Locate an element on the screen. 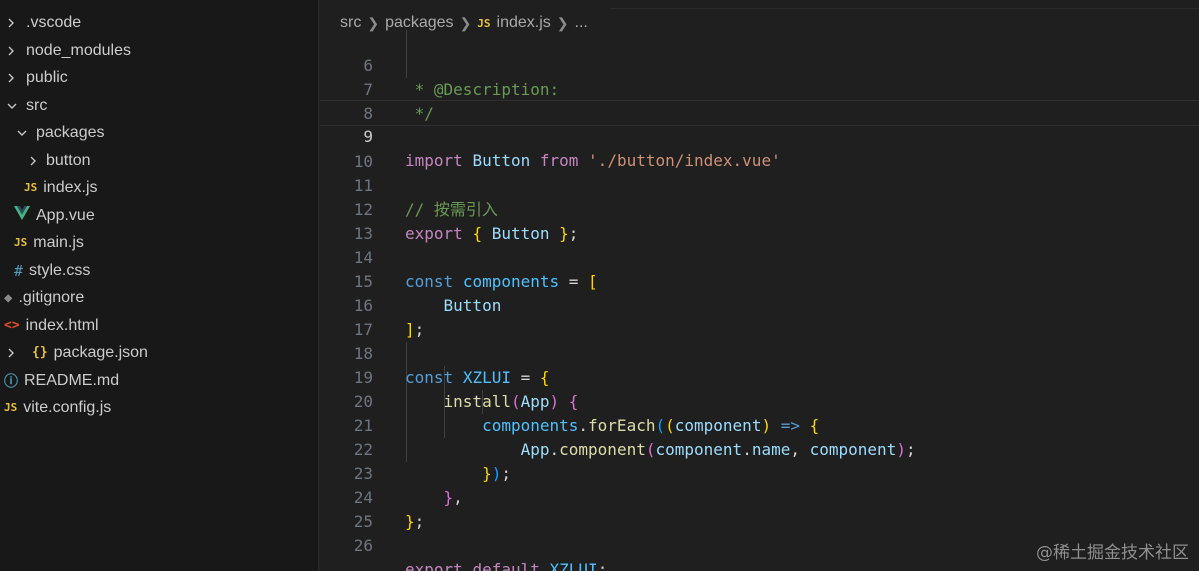  code-line: 22 }); is located at coordinates (759, 448).